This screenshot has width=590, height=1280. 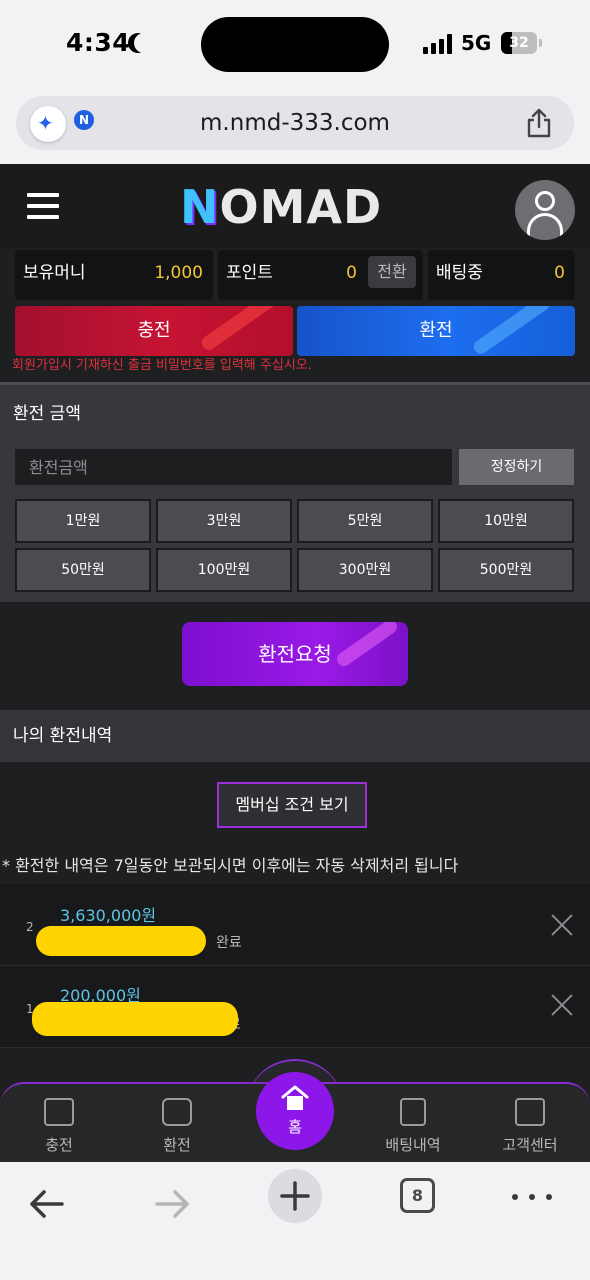 What do you see at coordinates (530, 1145) in the screenshot?
I see `nav-support-label: 고객센터` at bounding box center [530, 1145].